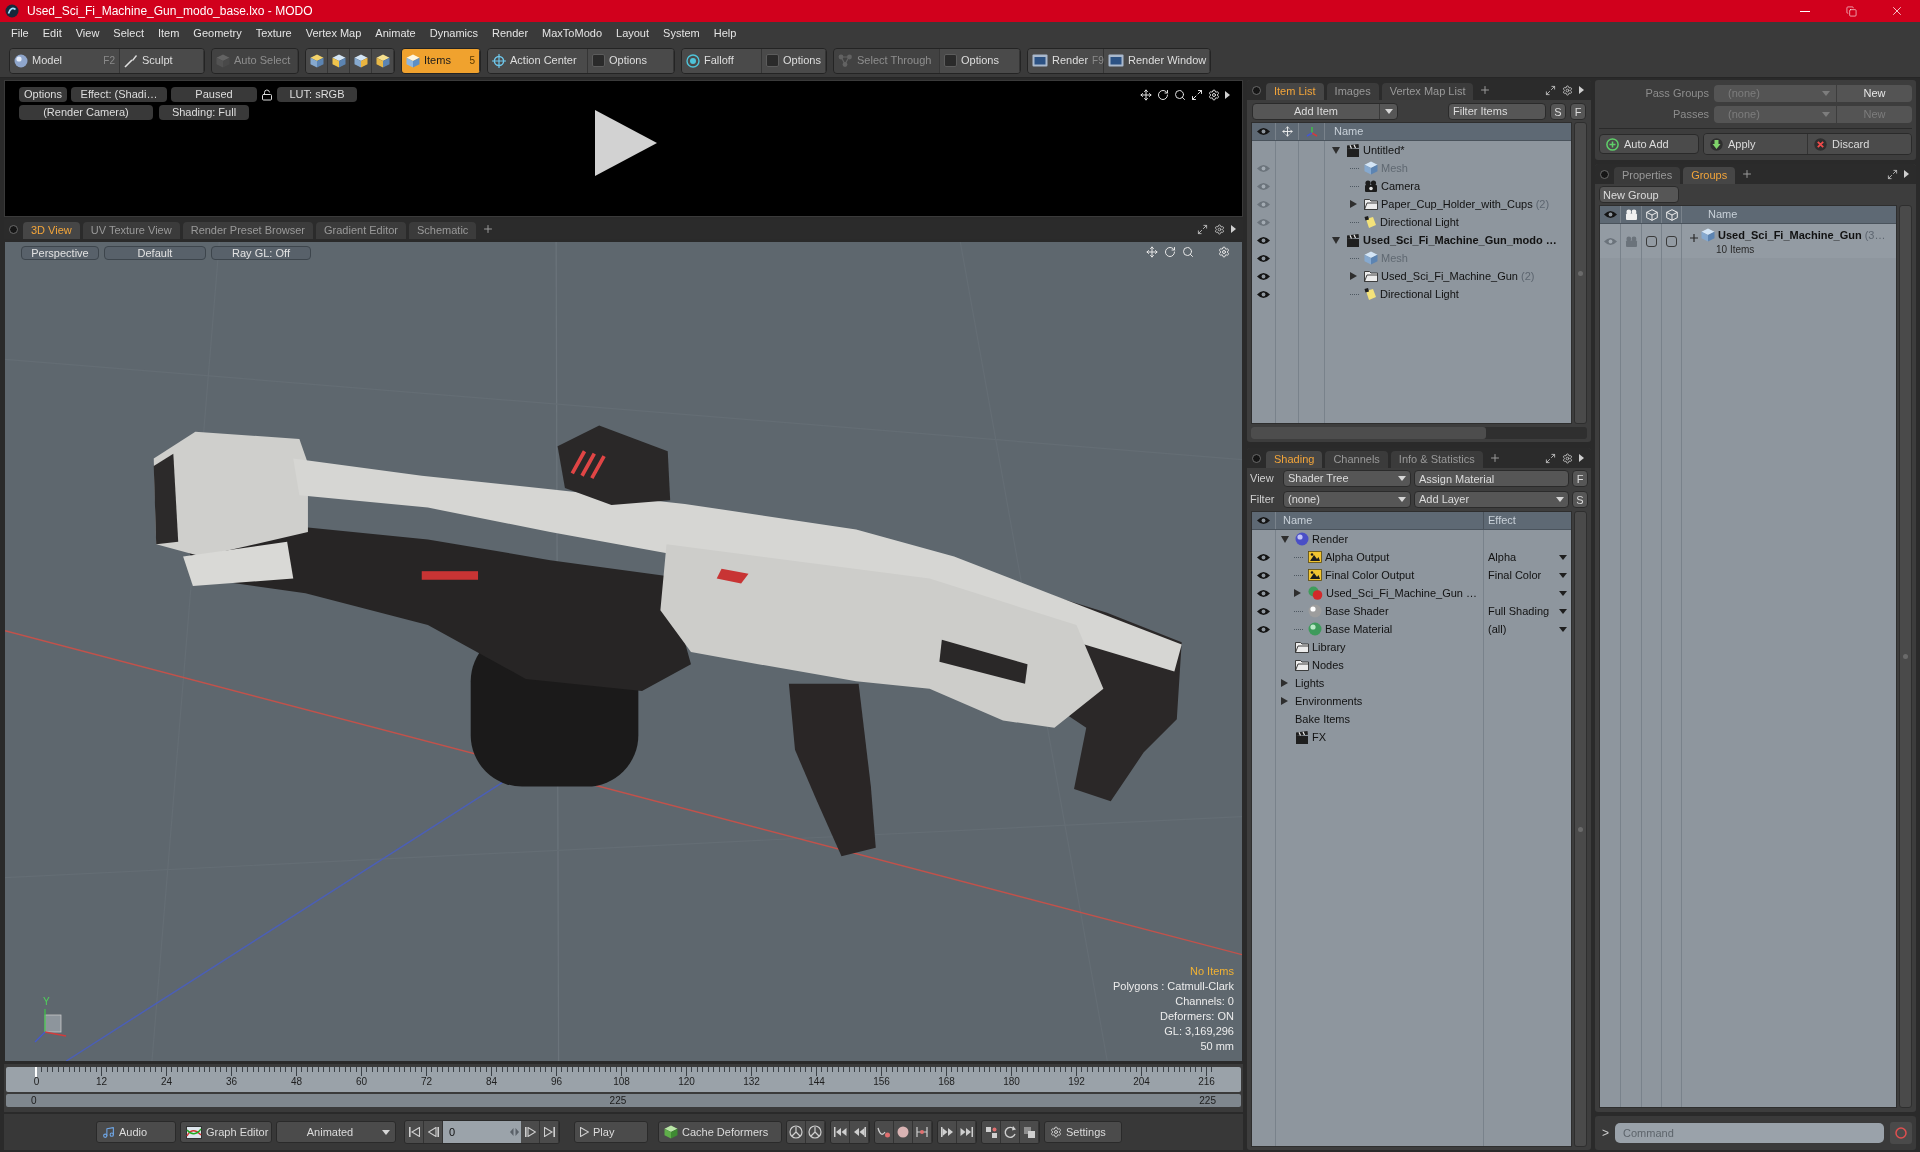  What do you see at coordinates (884, 1132) in the screenshot?
I see `key-curve-button` at bounding box center [884, 1132].